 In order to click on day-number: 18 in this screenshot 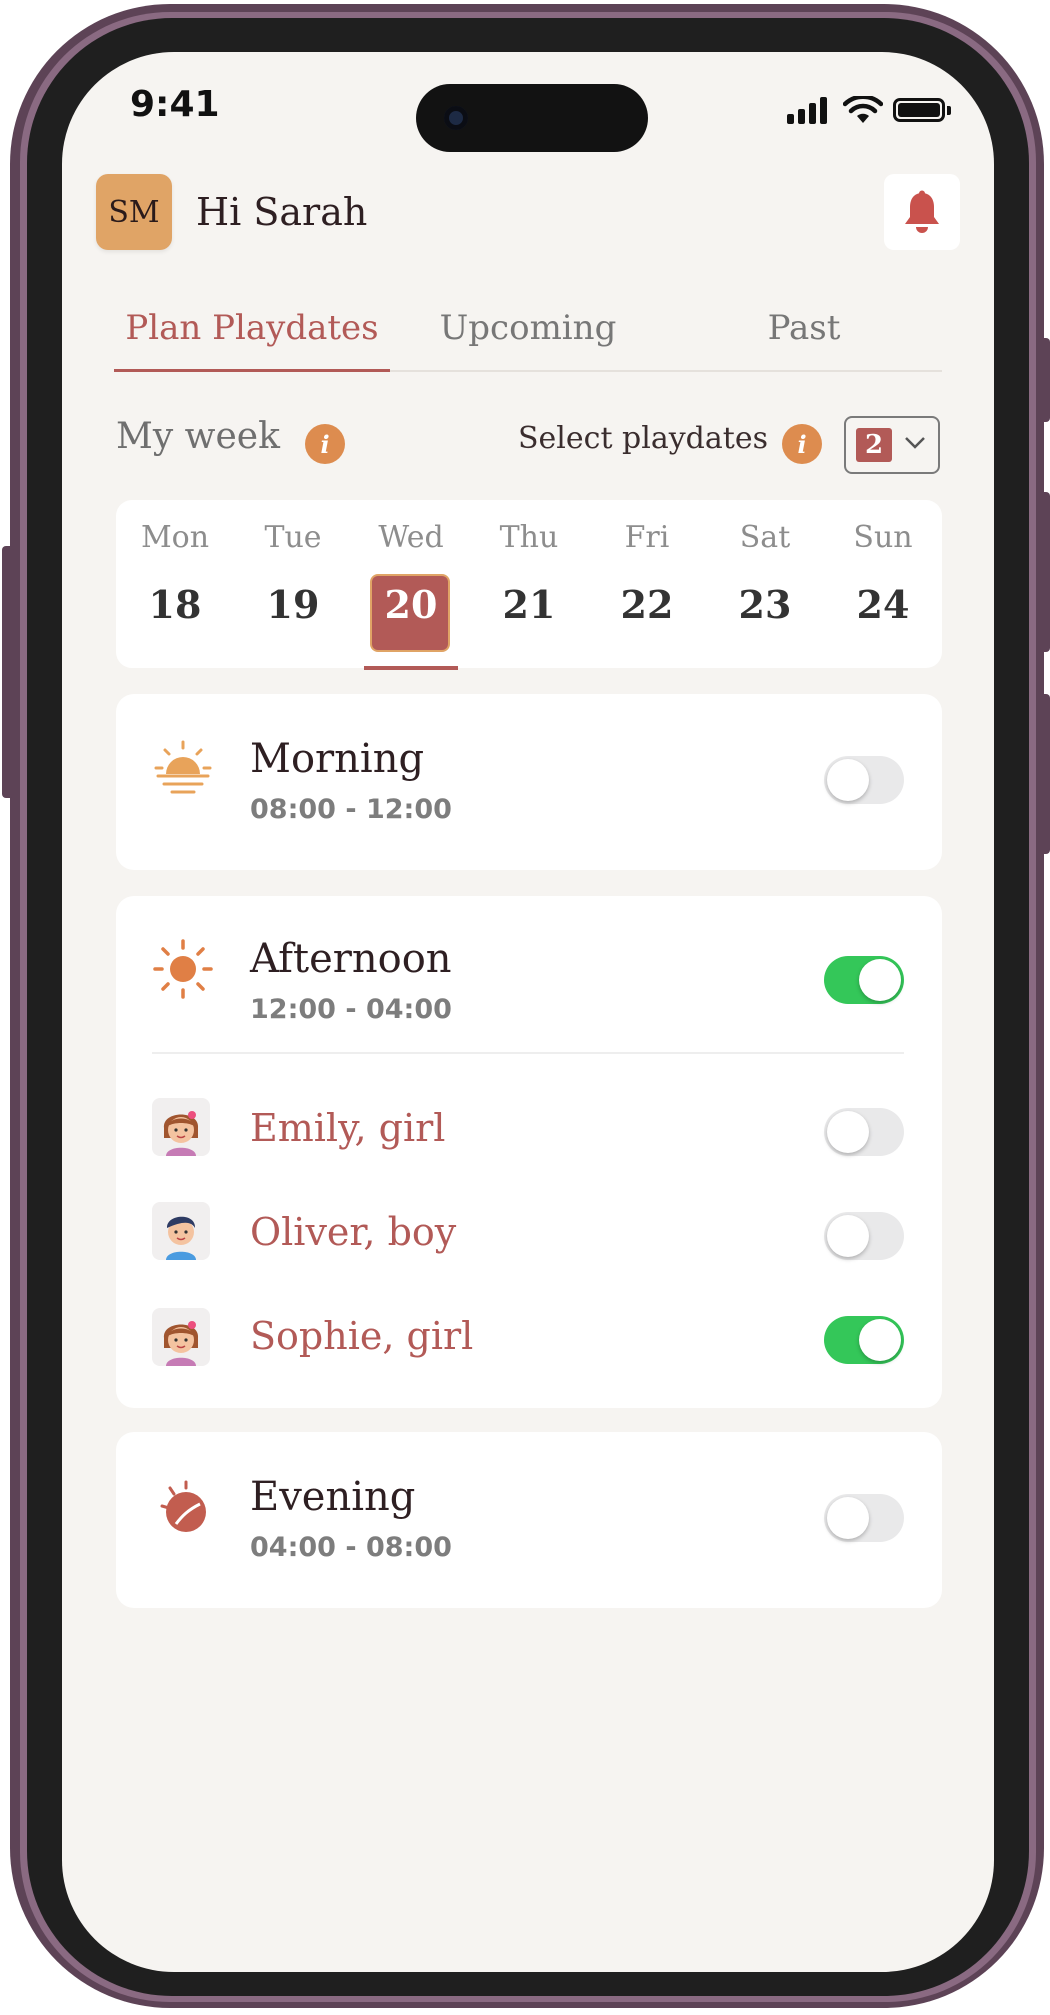, I will do `click(175, 604)`.